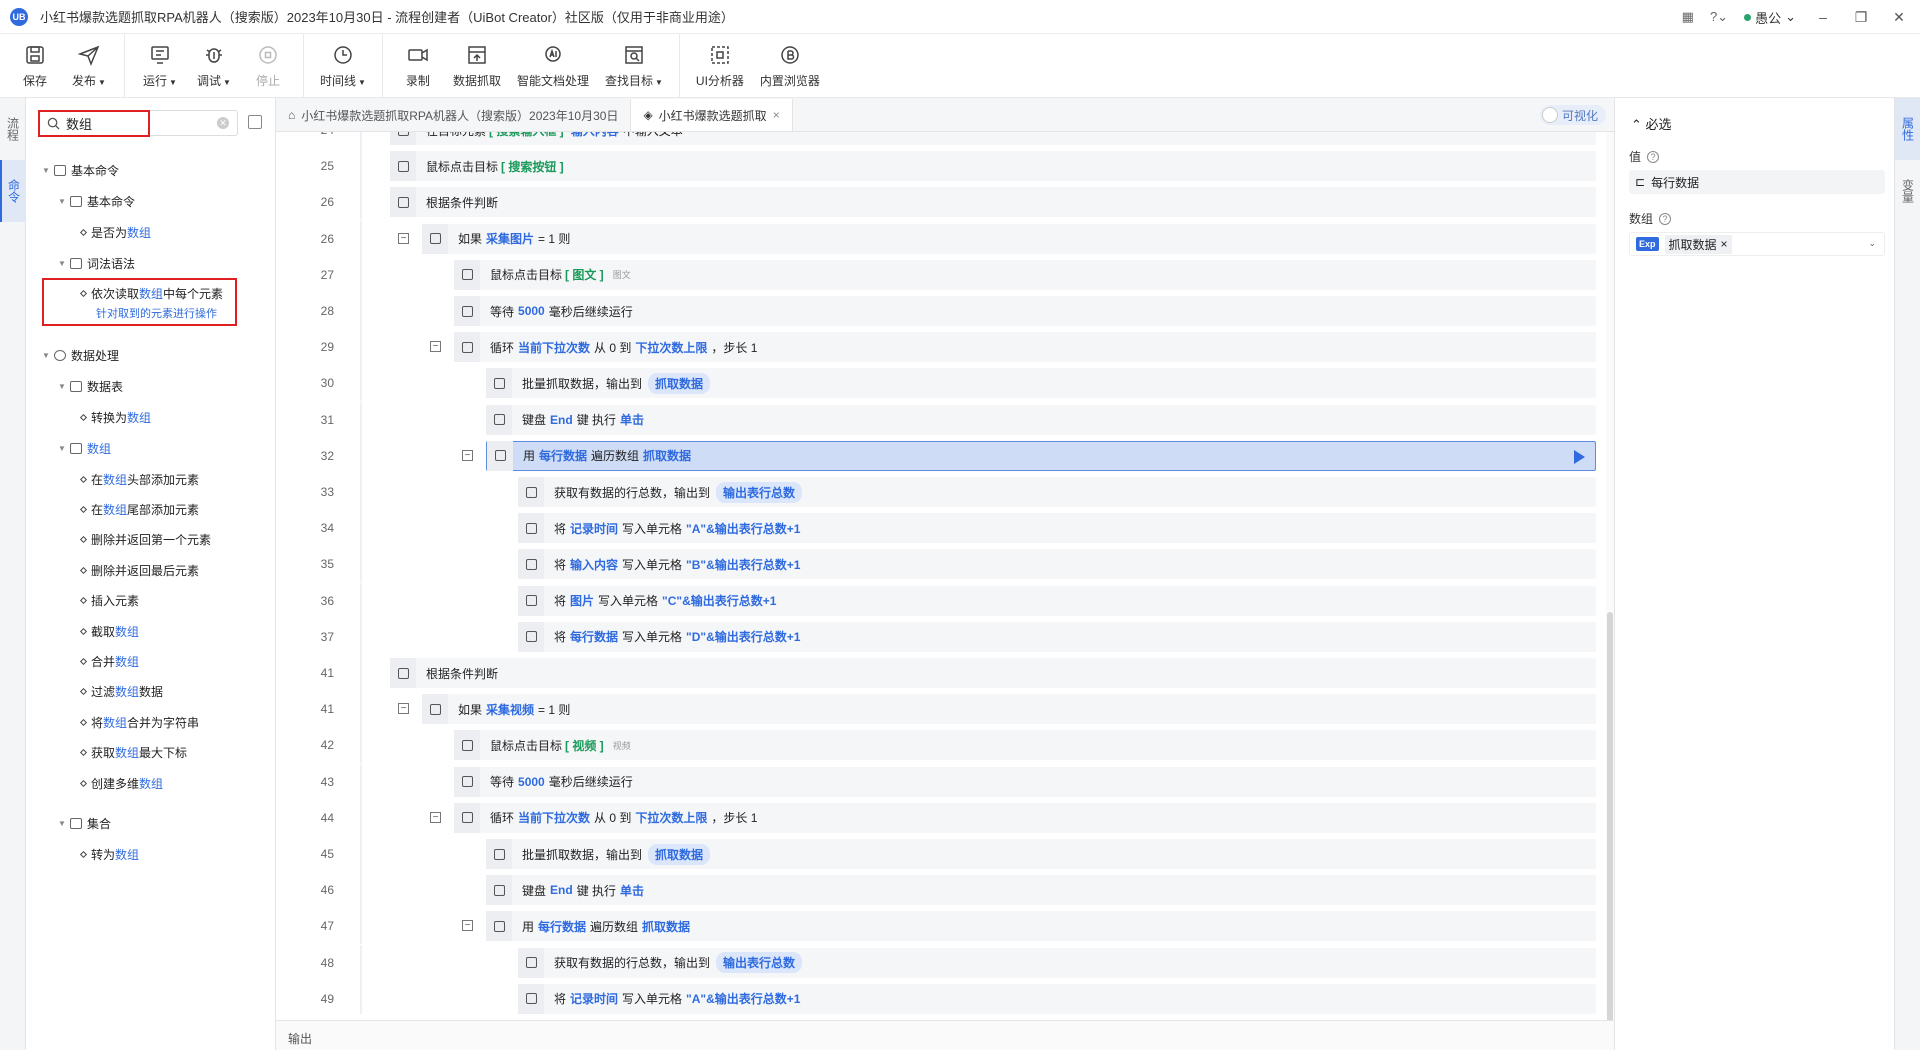  Describe the element at coordinates (1025, 745) in the screenshot. I see `statement-block: 鼠标点击目标[ 视频 ] 视频` at that location.